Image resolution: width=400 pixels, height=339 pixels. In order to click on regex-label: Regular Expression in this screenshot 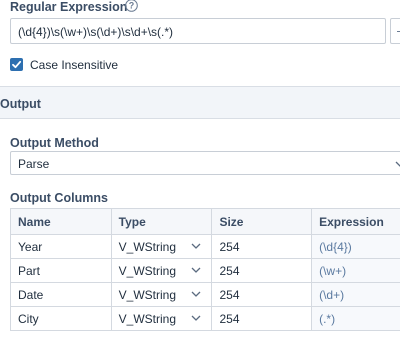, I will do `click(69, 7)`.